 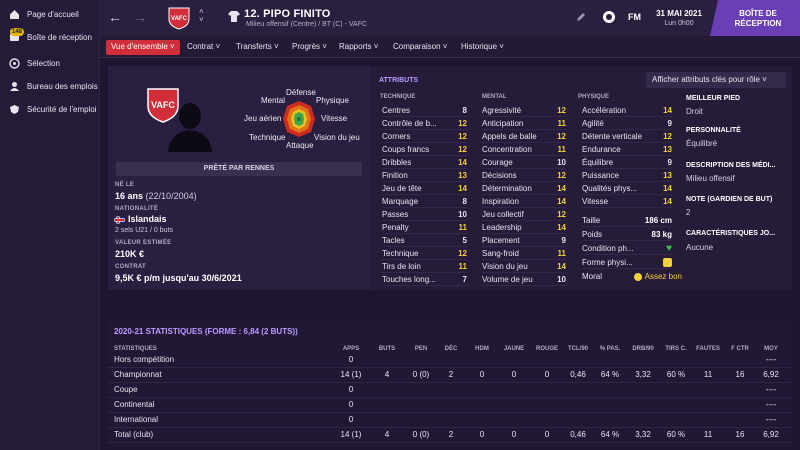 I want to click on tab-overview: Vue d'ensemble ˅, so click(x=143, y=47).